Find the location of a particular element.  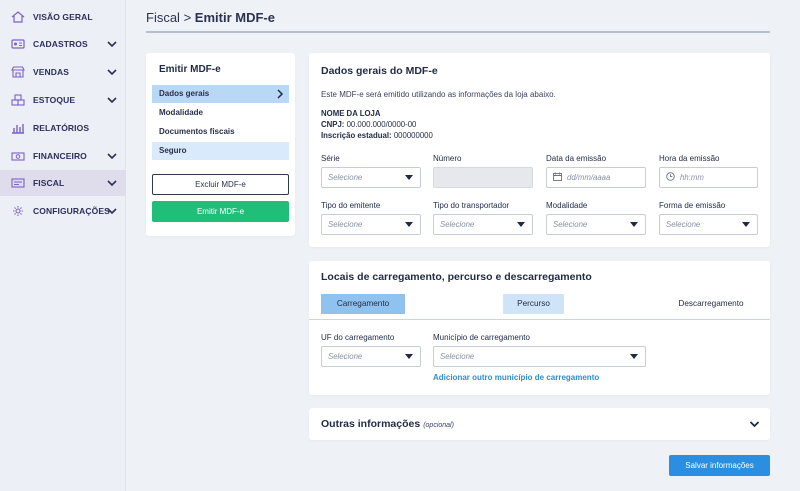

store-name: NOME DA LOJA is located at coordinates (351, 113).